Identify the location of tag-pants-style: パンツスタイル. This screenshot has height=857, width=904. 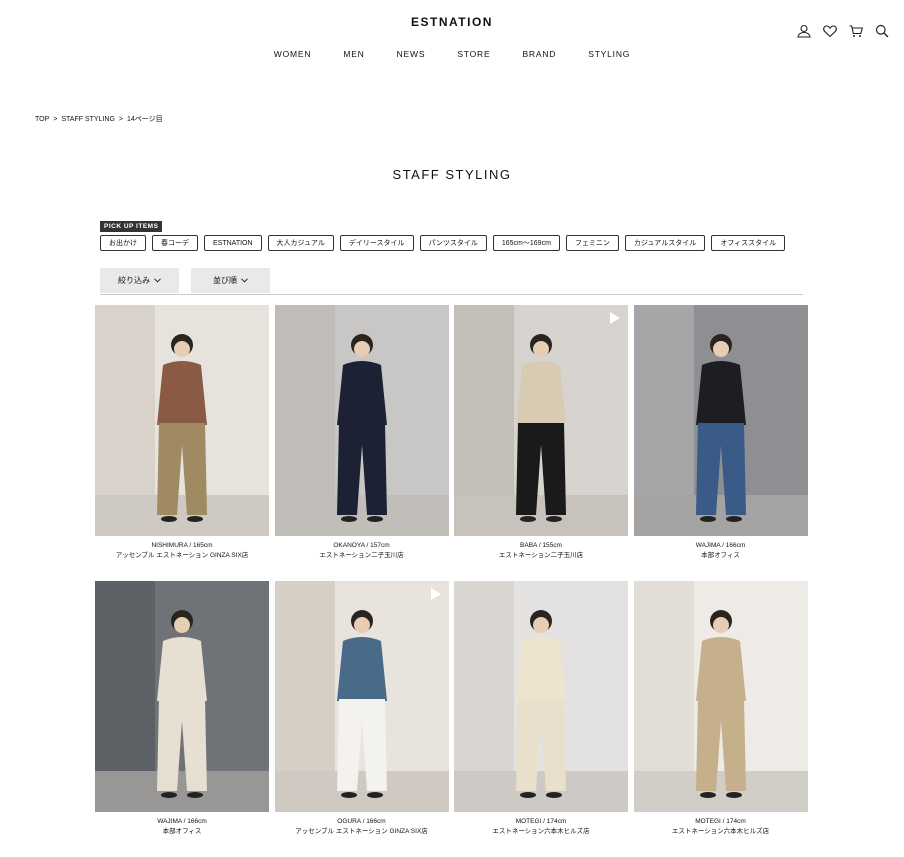
(453, 243).